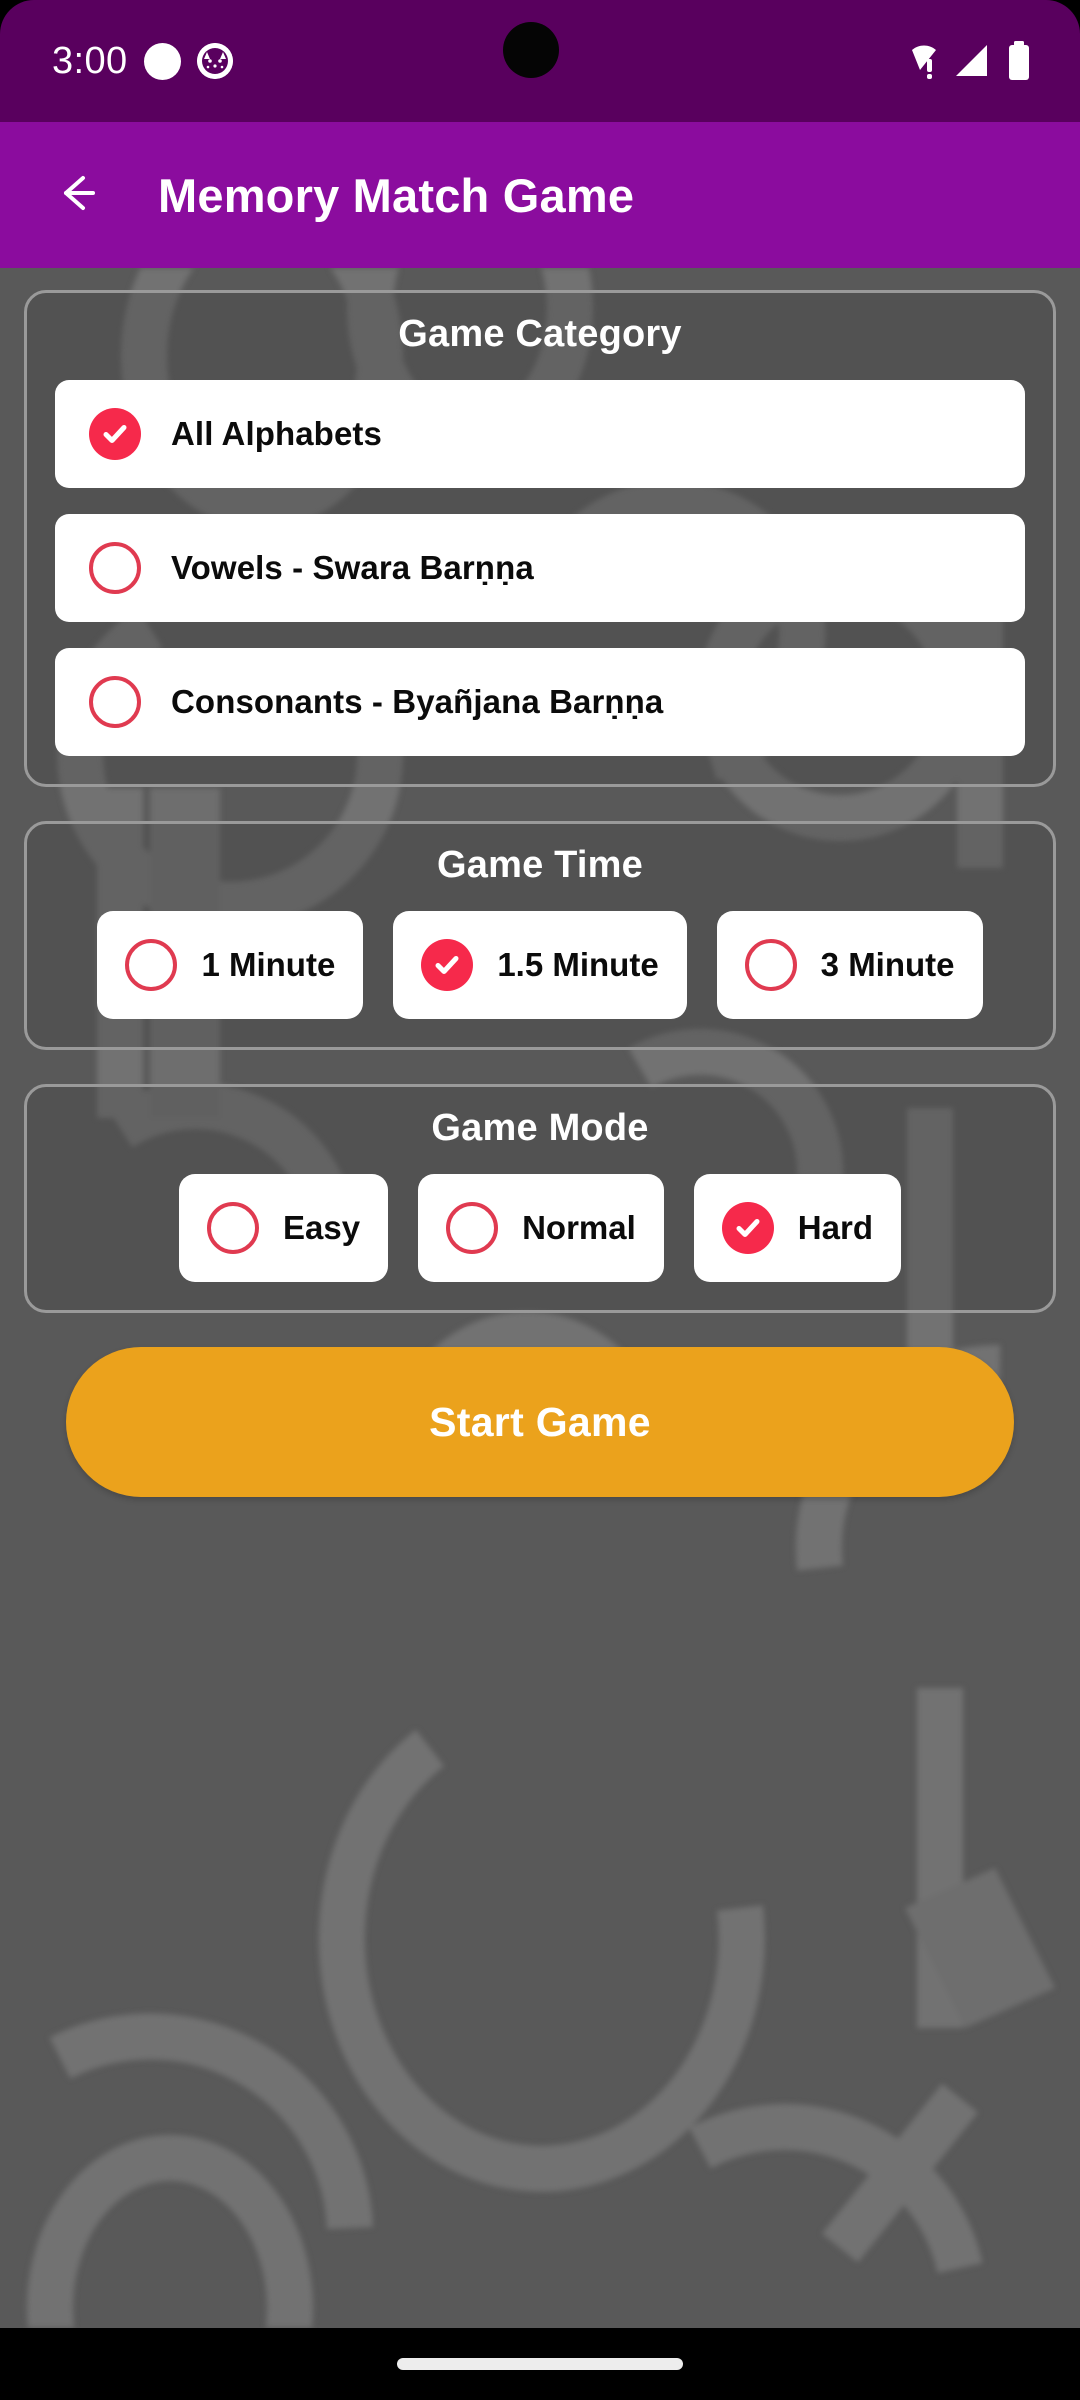 The width and height of the screenshot is (1080, 2400). I want to click on option-easy: Easy, so click(284, 1228).